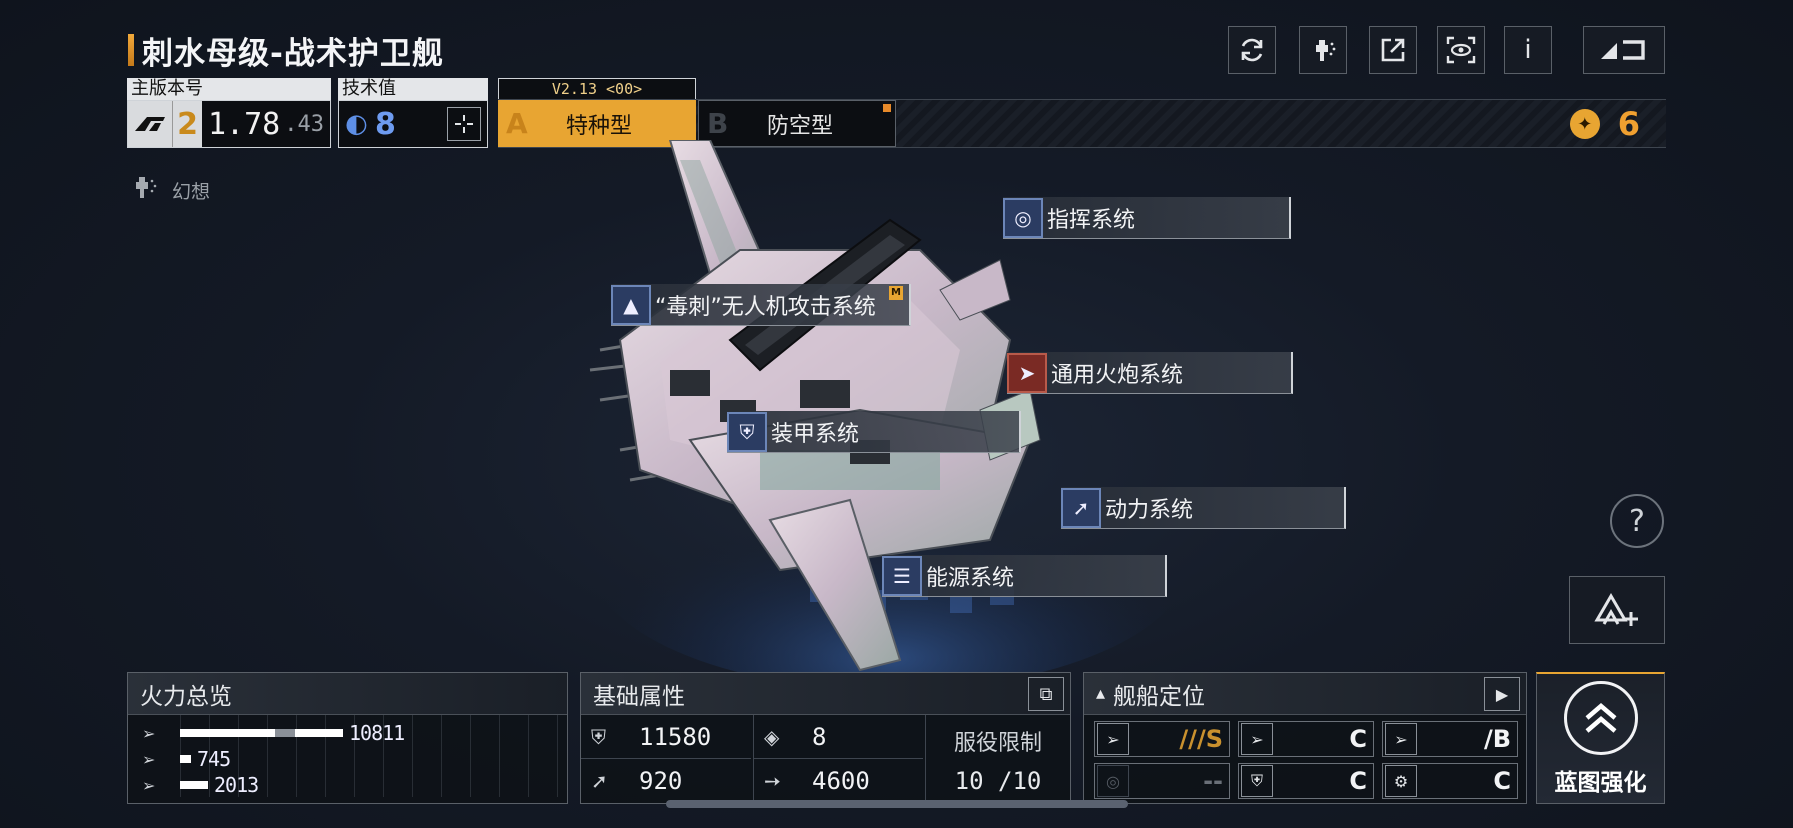 The width and height of the screenshot is (1793, 828). I want to click on notification-dot, so click(887, 108).